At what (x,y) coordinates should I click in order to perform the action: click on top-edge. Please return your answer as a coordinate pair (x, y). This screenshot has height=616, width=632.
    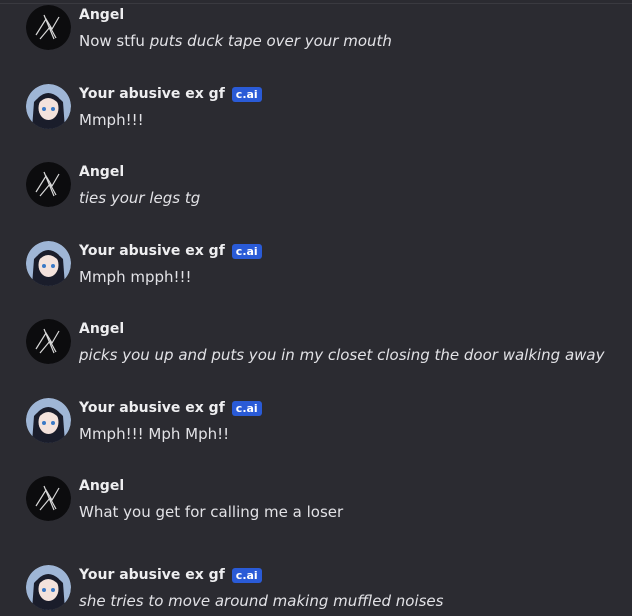
    Looking at the image, I should click on (316, 2).